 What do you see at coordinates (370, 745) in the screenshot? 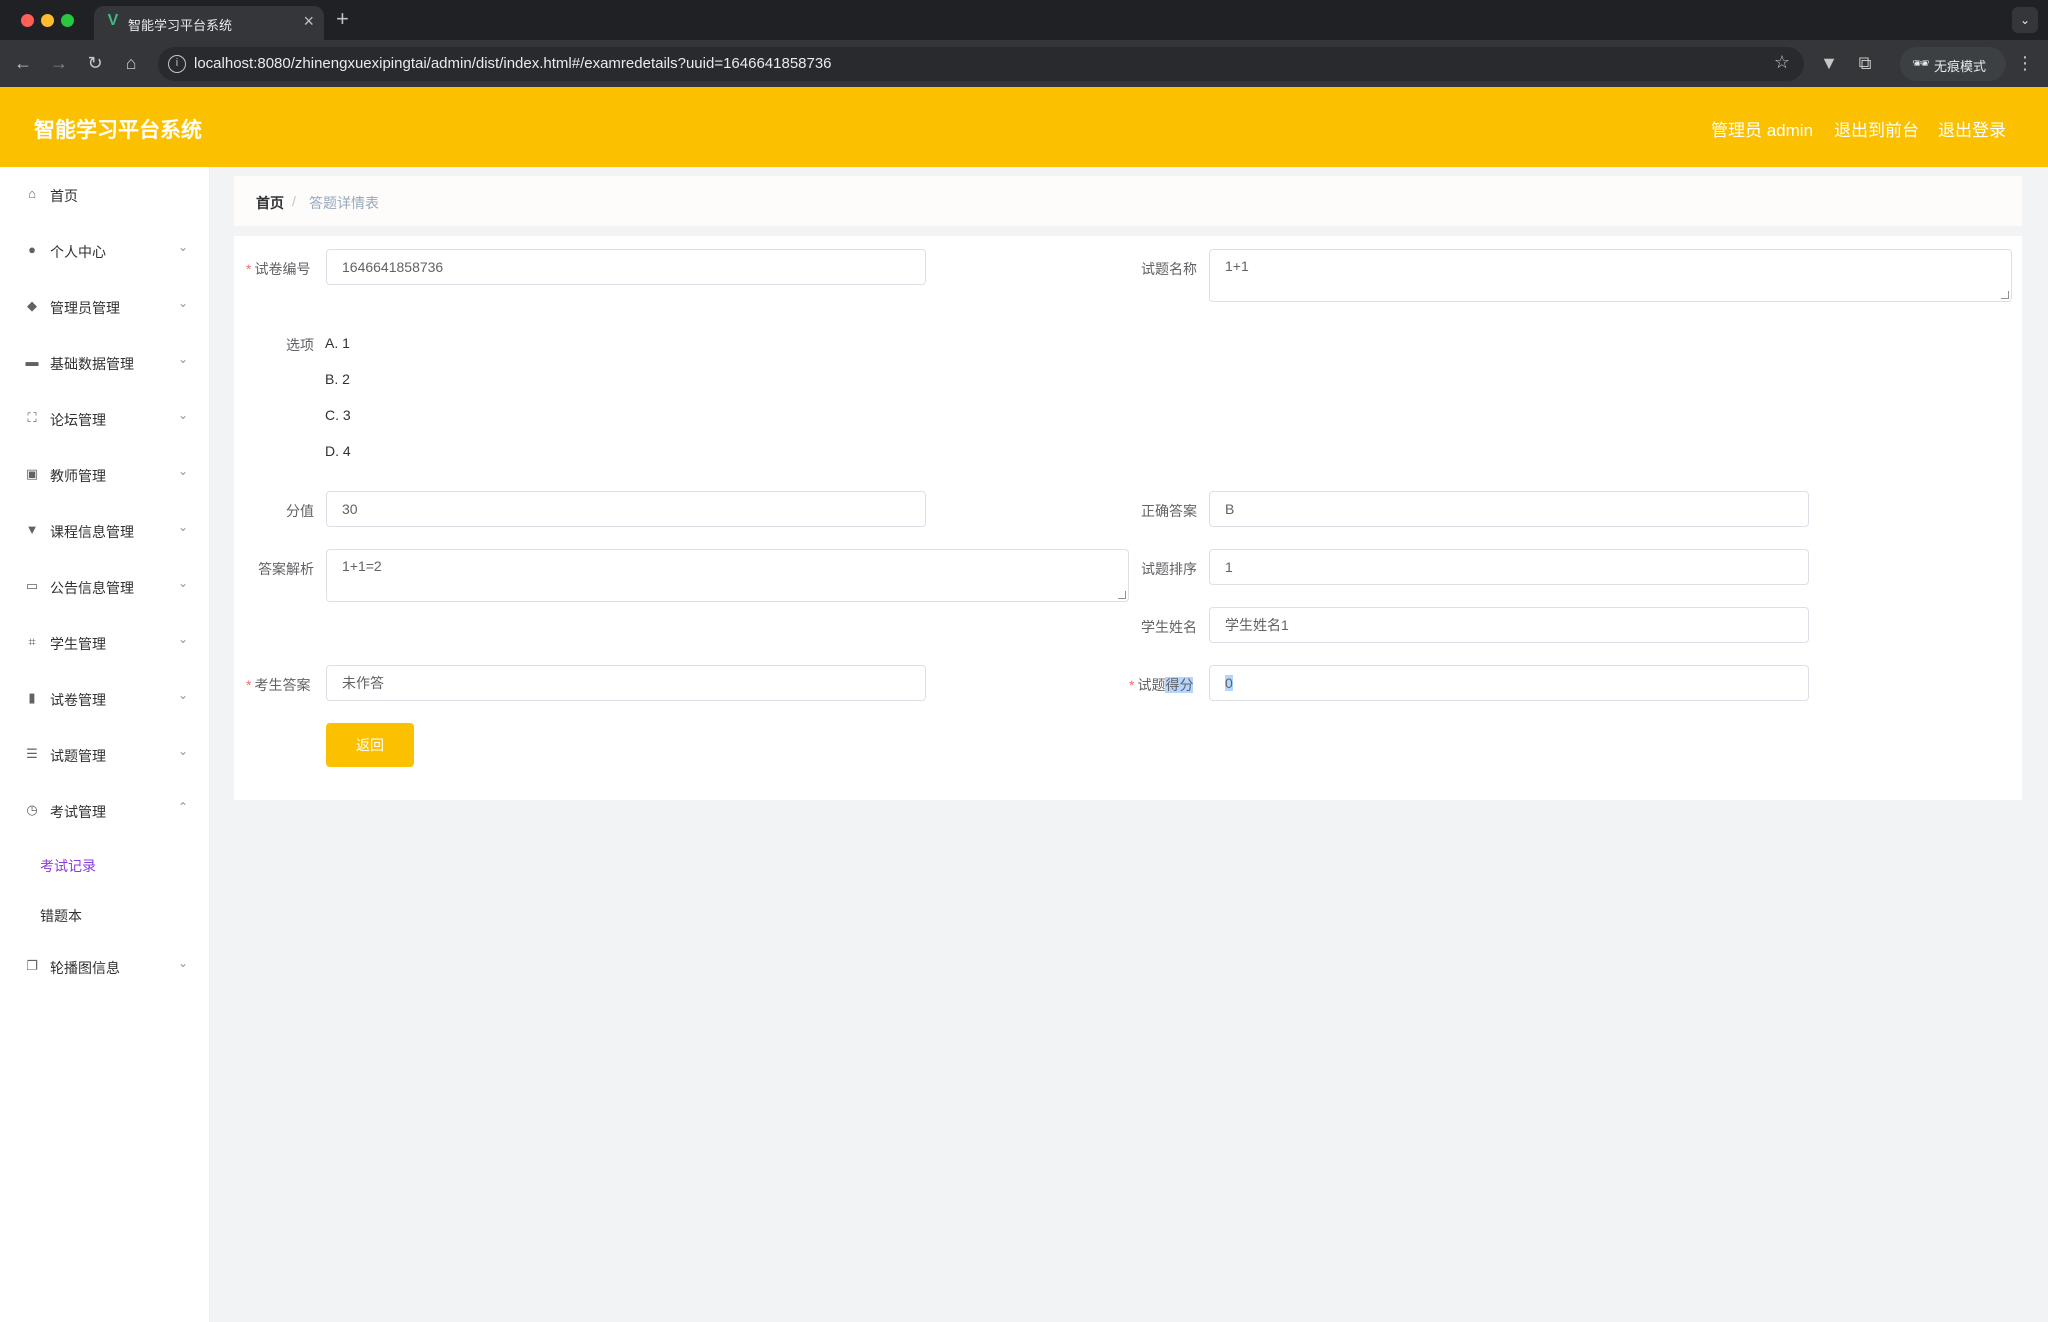
I see `back-button: 返回` at bounding box center [370, 745].